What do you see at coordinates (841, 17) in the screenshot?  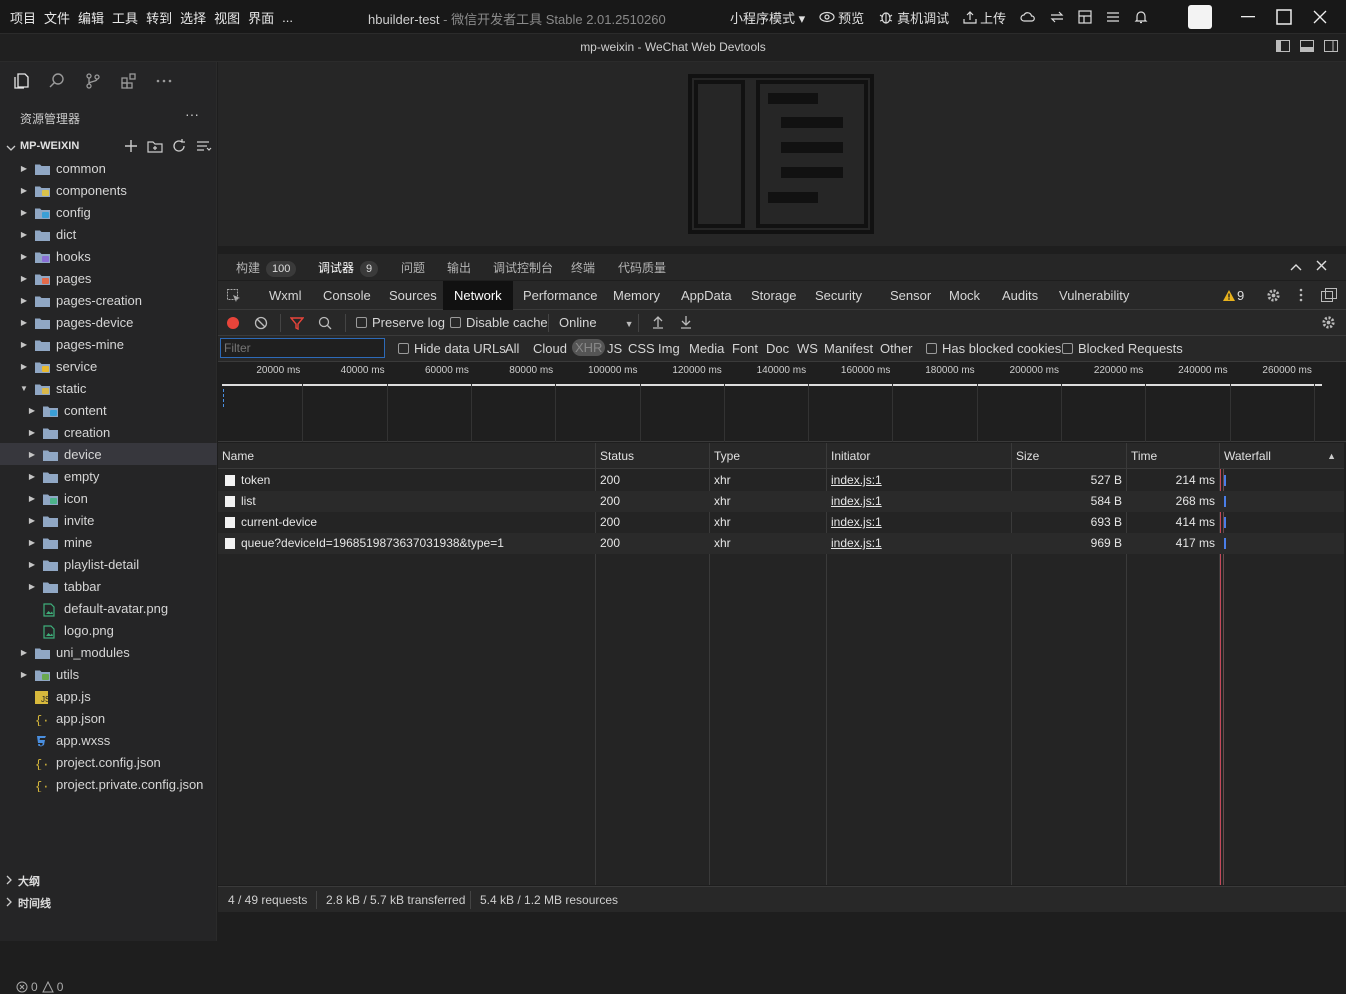 I see `preview-button: 预览` at bounding box center [841, 17].